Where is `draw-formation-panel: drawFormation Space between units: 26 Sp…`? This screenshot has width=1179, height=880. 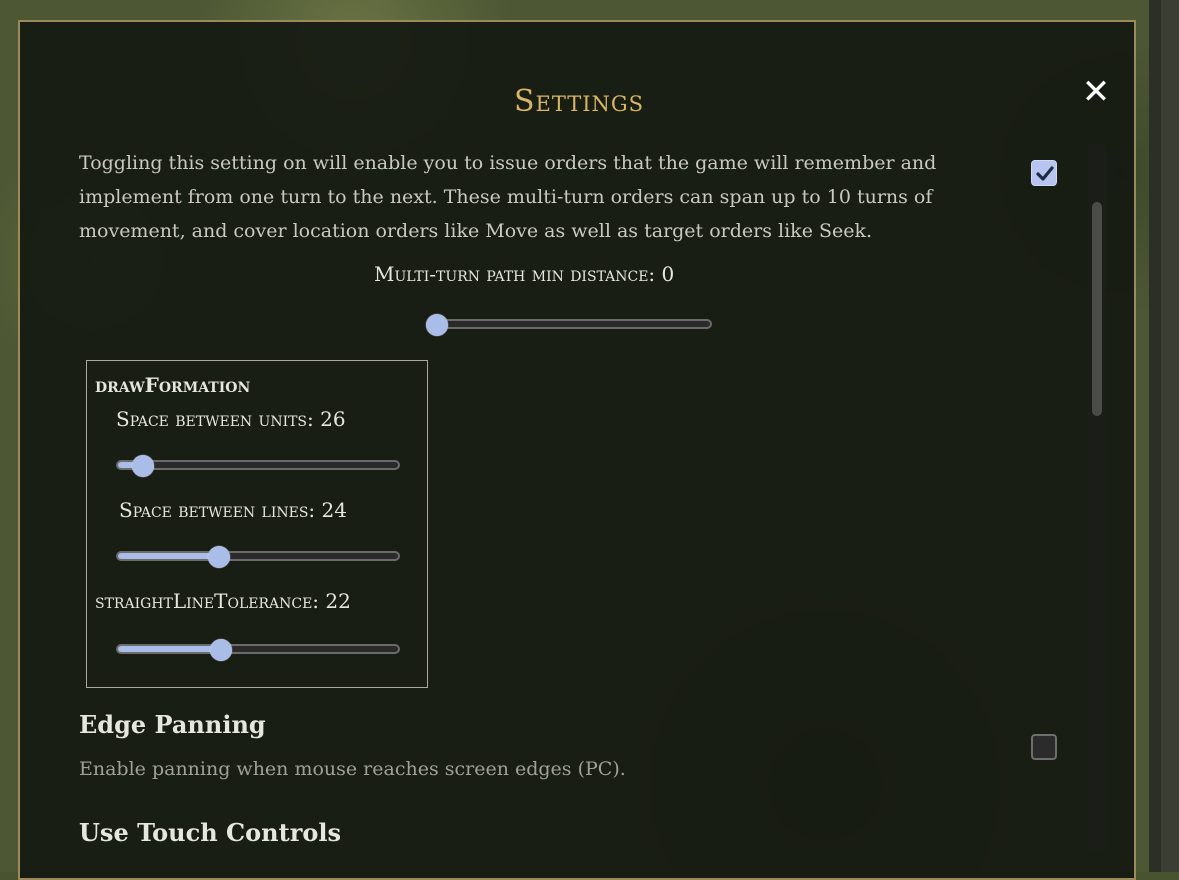 draw-formation-panel: drawFormation Space between units: 26 Sp… is located at coordinates (257, 524).